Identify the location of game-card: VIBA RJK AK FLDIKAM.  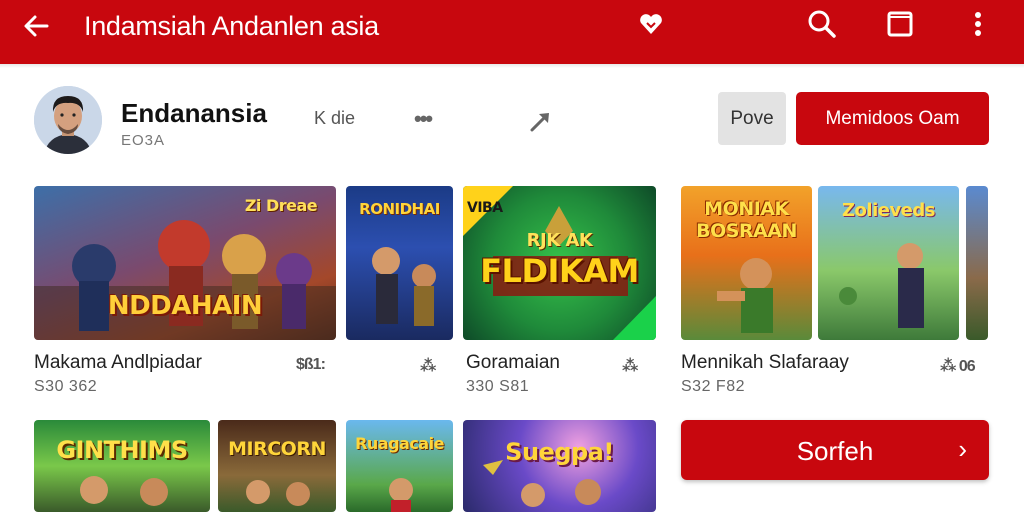
(559, 263).